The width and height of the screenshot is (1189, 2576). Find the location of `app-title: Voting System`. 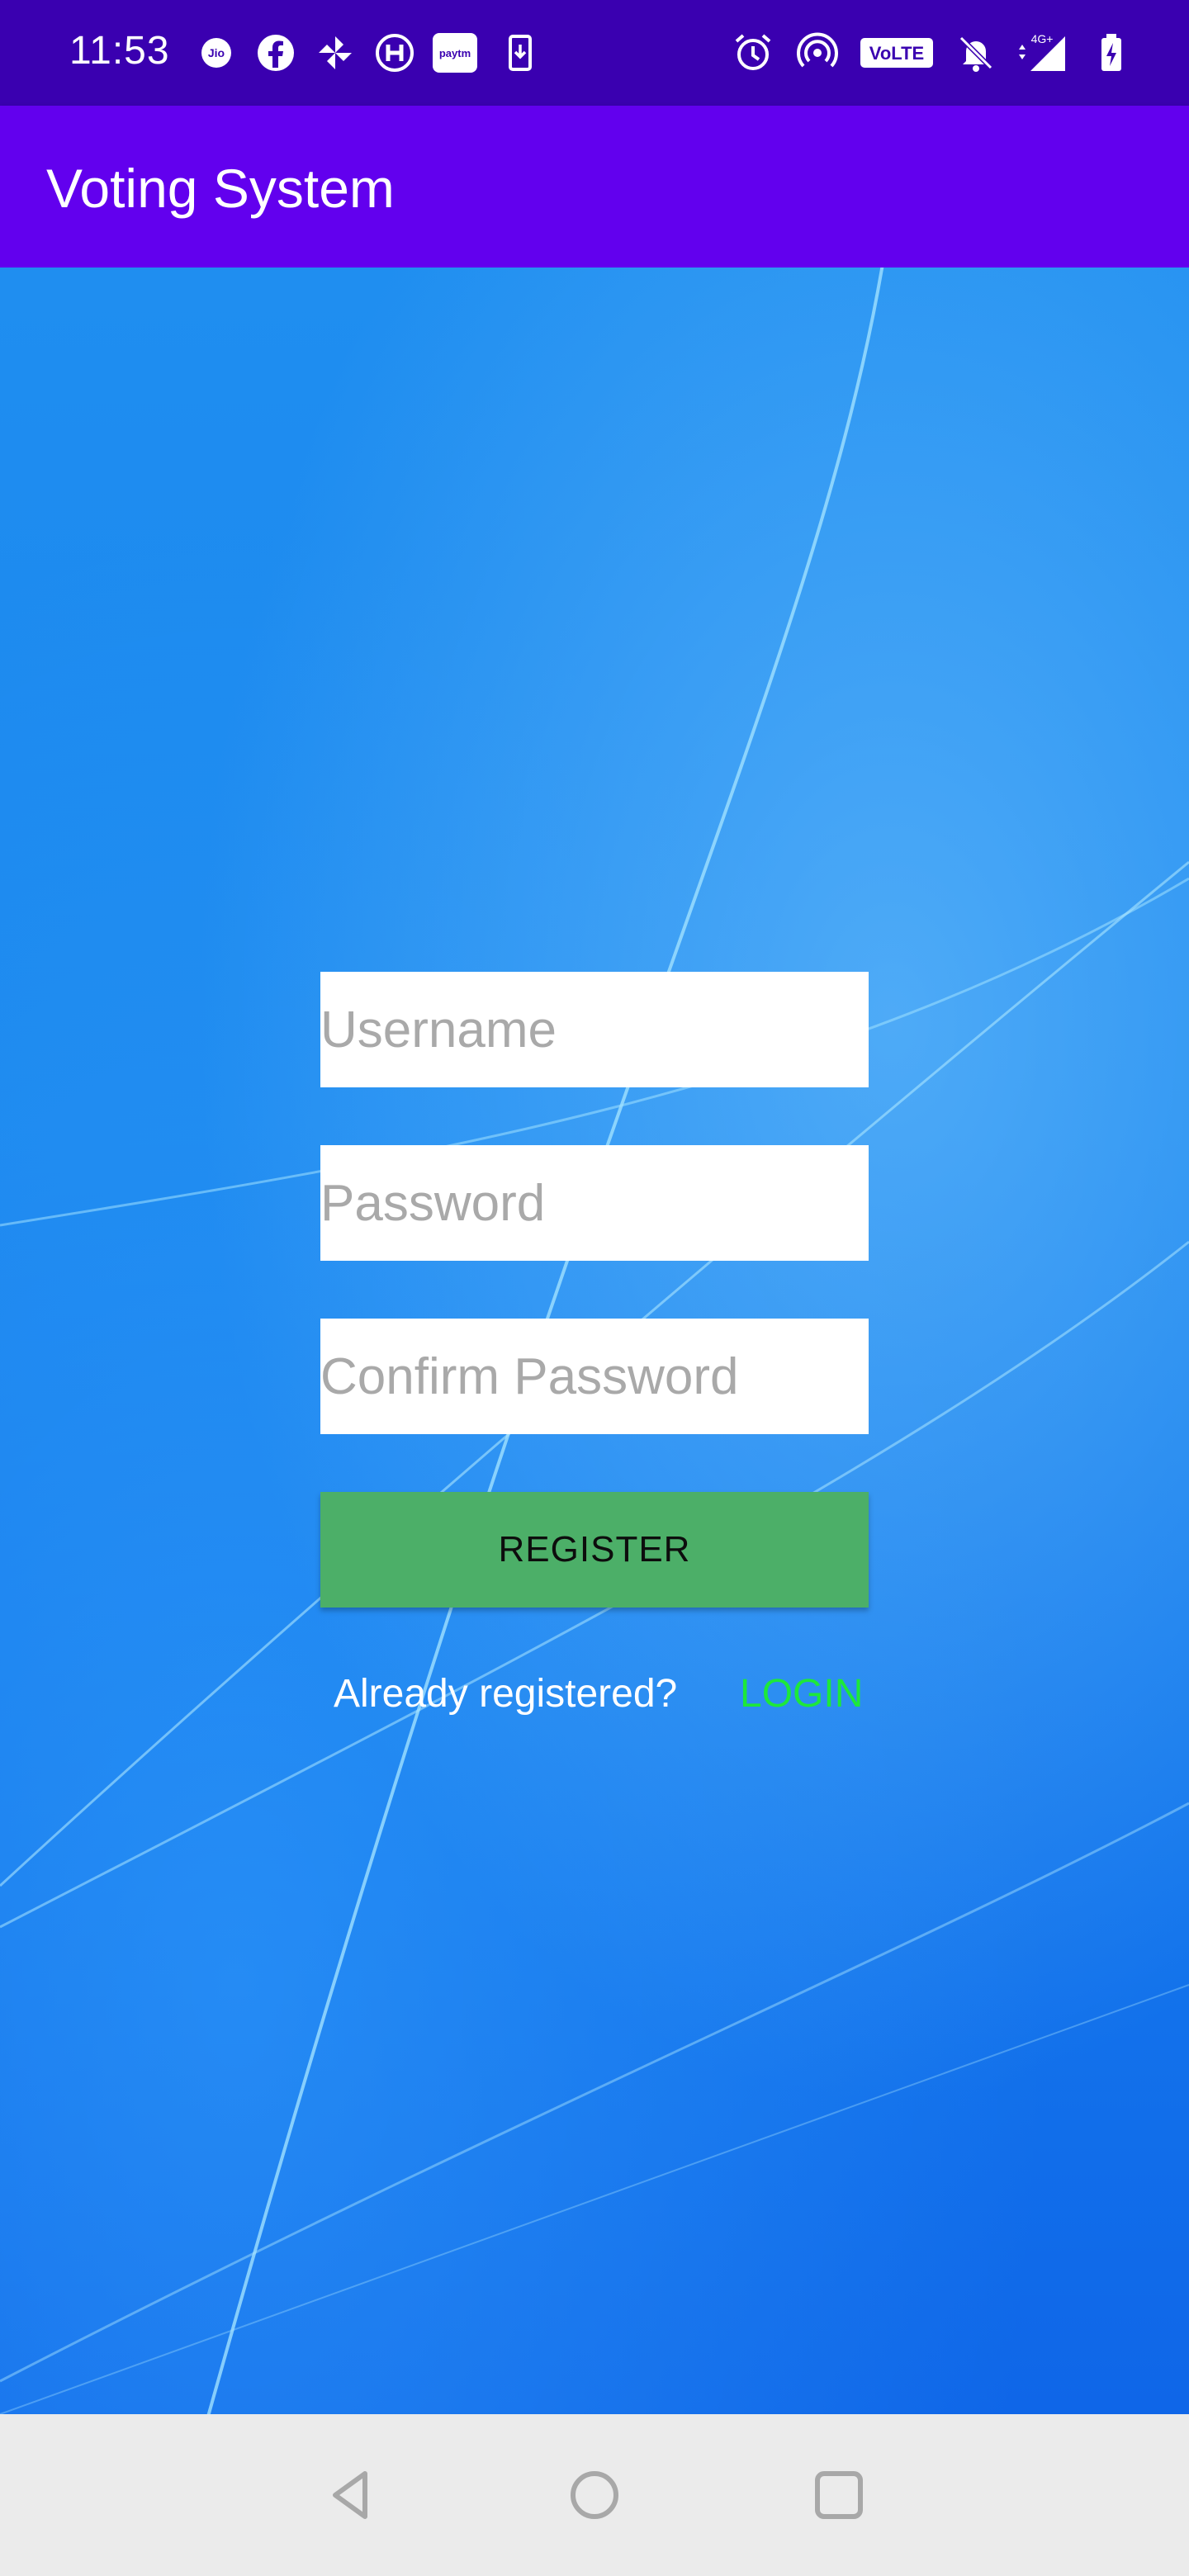

app-title: Voting System is located at coordinates (220, 188).